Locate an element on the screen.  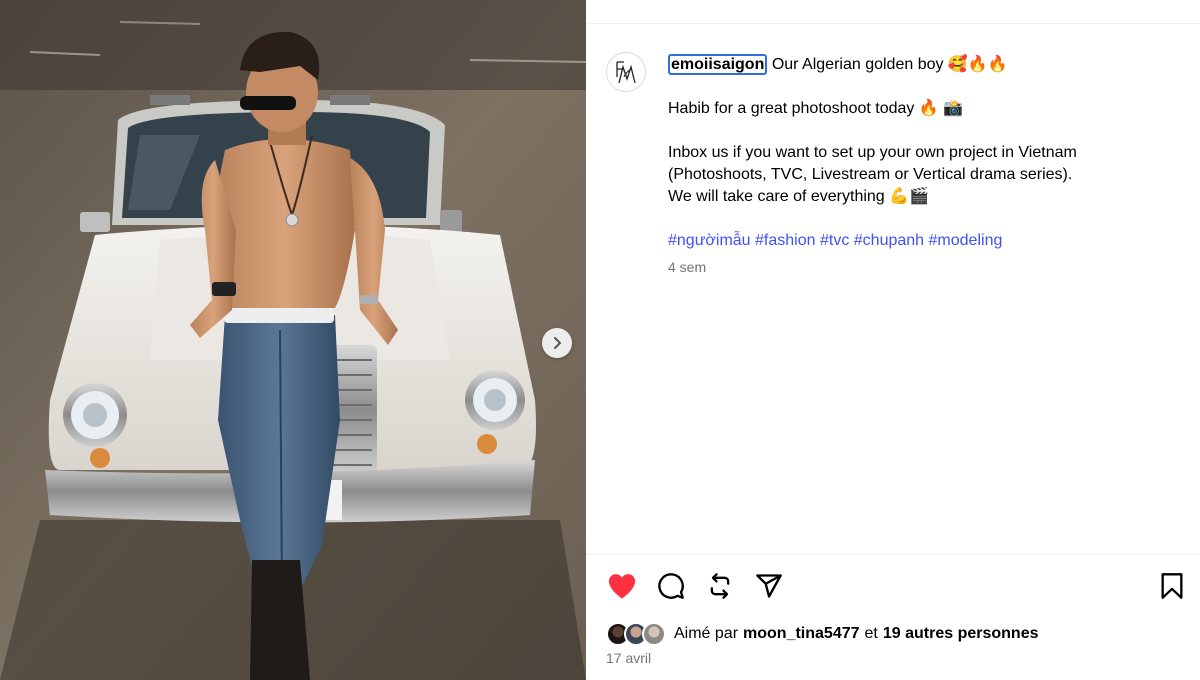
hashtag-link: #chupanh is located at coordinates (889, 240).